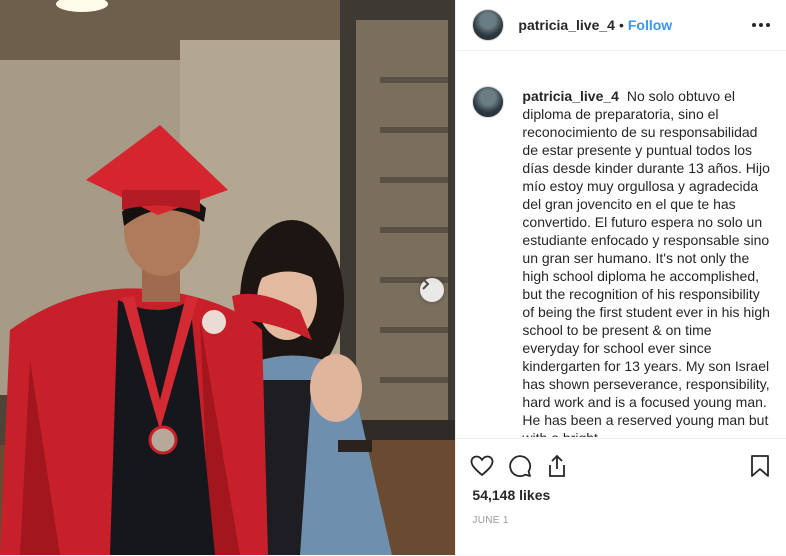 This screenshot has height=556, width=786. What do you see at coordinates (761, 25) in the screenshot?
I see `more-options-icon` at bounding box center [761, 25].